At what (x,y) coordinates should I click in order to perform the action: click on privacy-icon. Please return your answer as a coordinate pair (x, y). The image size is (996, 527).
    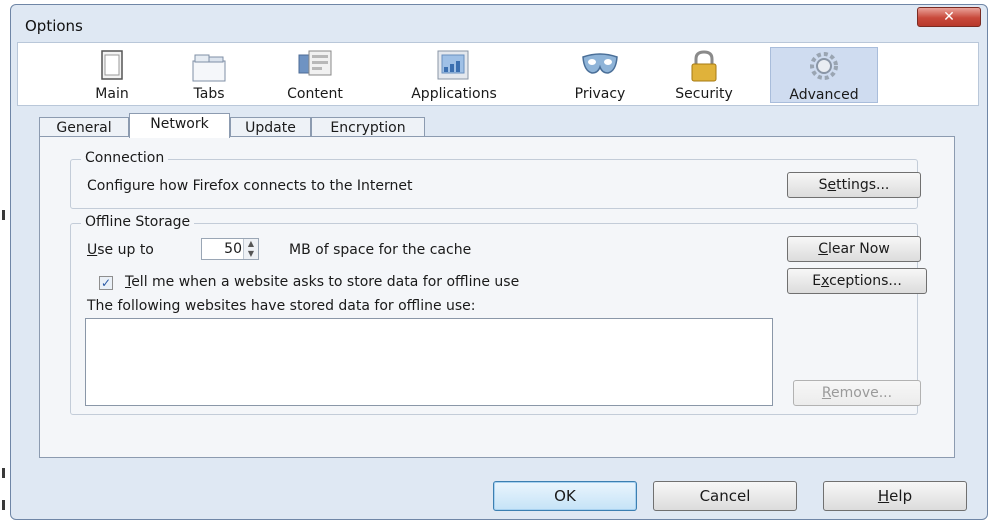
    Looking at the image, I should click on (600, 63).